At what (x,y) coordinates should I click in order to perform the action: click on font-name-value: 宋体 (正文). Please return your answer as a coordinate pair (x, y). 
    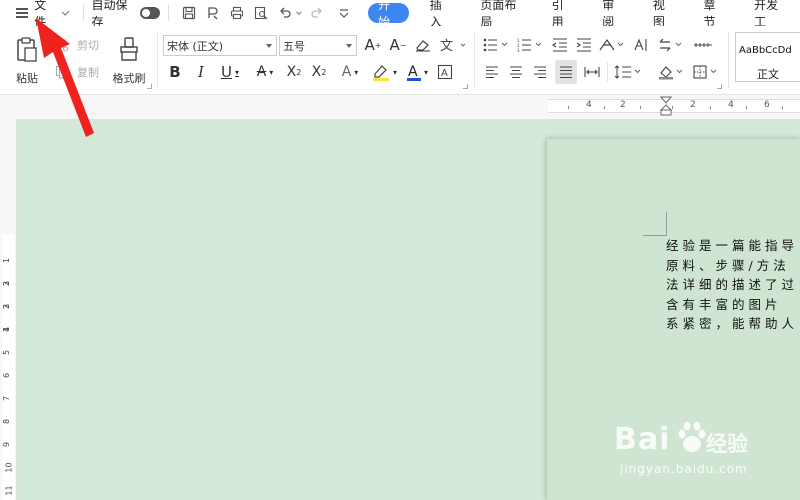
    Looking at the image, I should click on (195, 46).